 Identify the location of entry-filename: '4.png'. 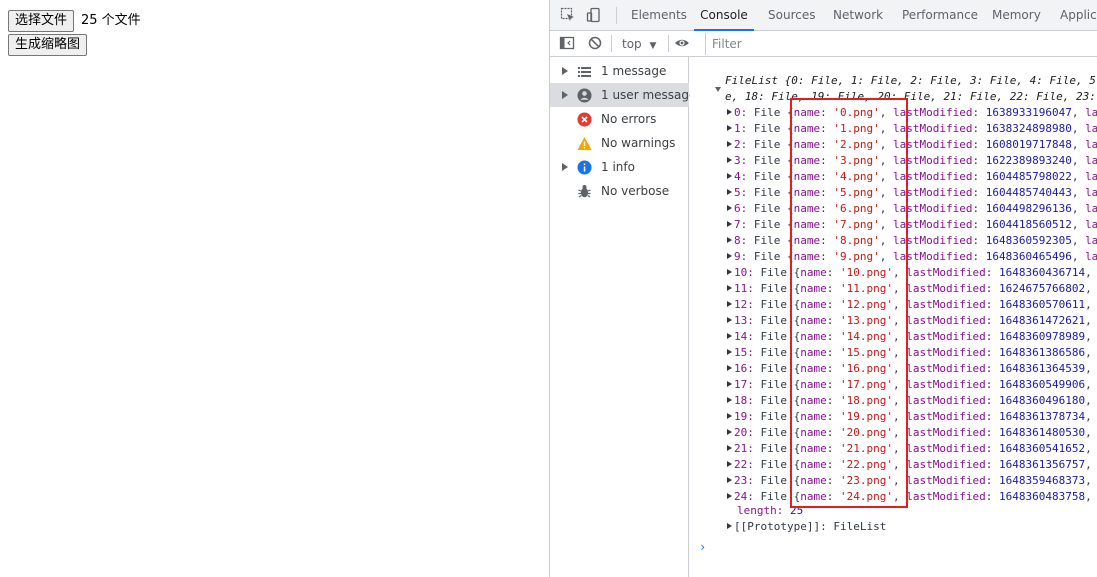
(856, 176).